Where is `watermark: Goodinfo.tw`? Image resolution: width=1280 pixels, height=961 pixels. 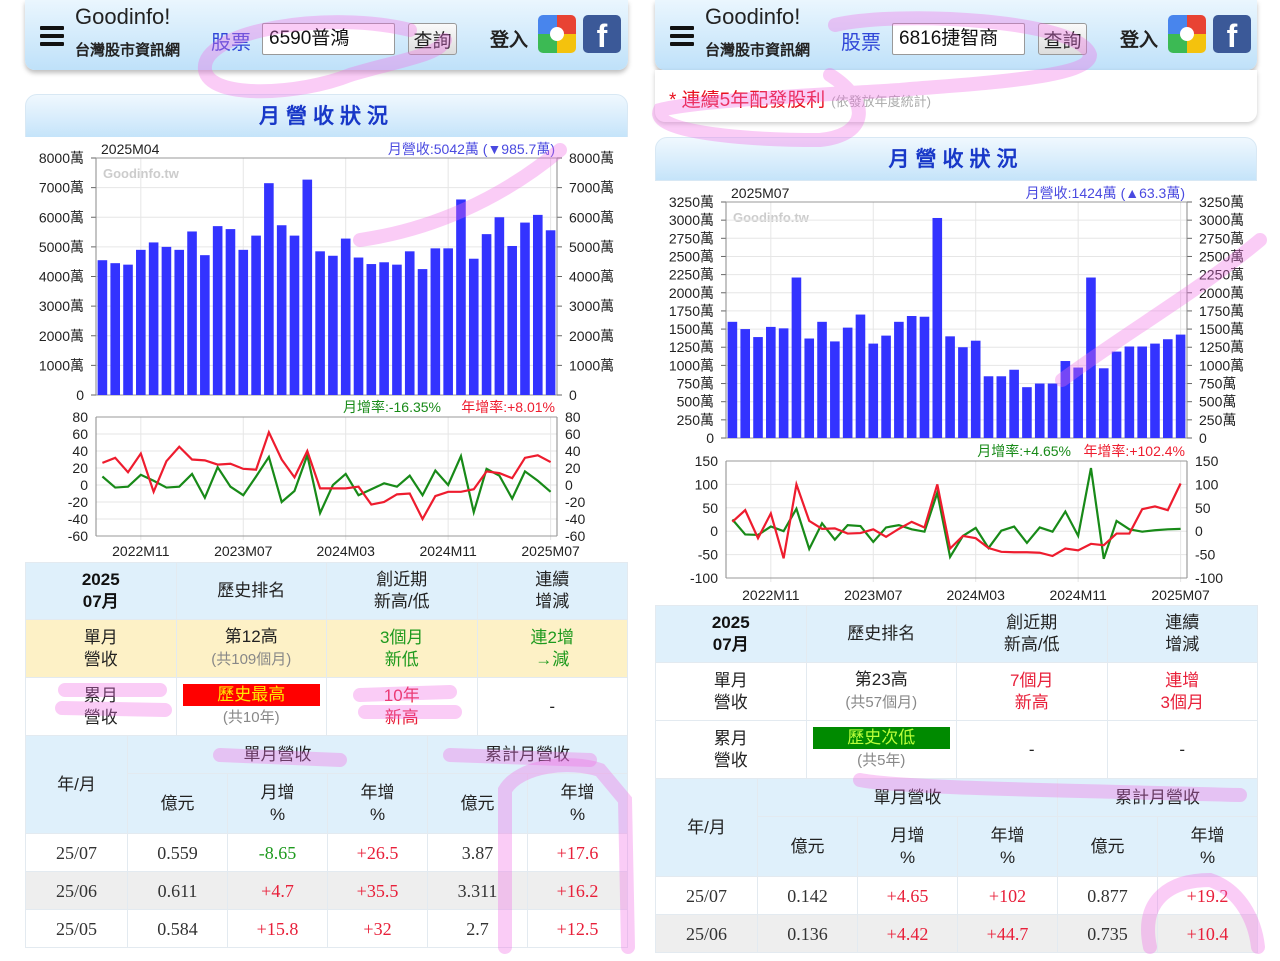 watermark: Goodinfo.tw is located at coordinates (771, 217).